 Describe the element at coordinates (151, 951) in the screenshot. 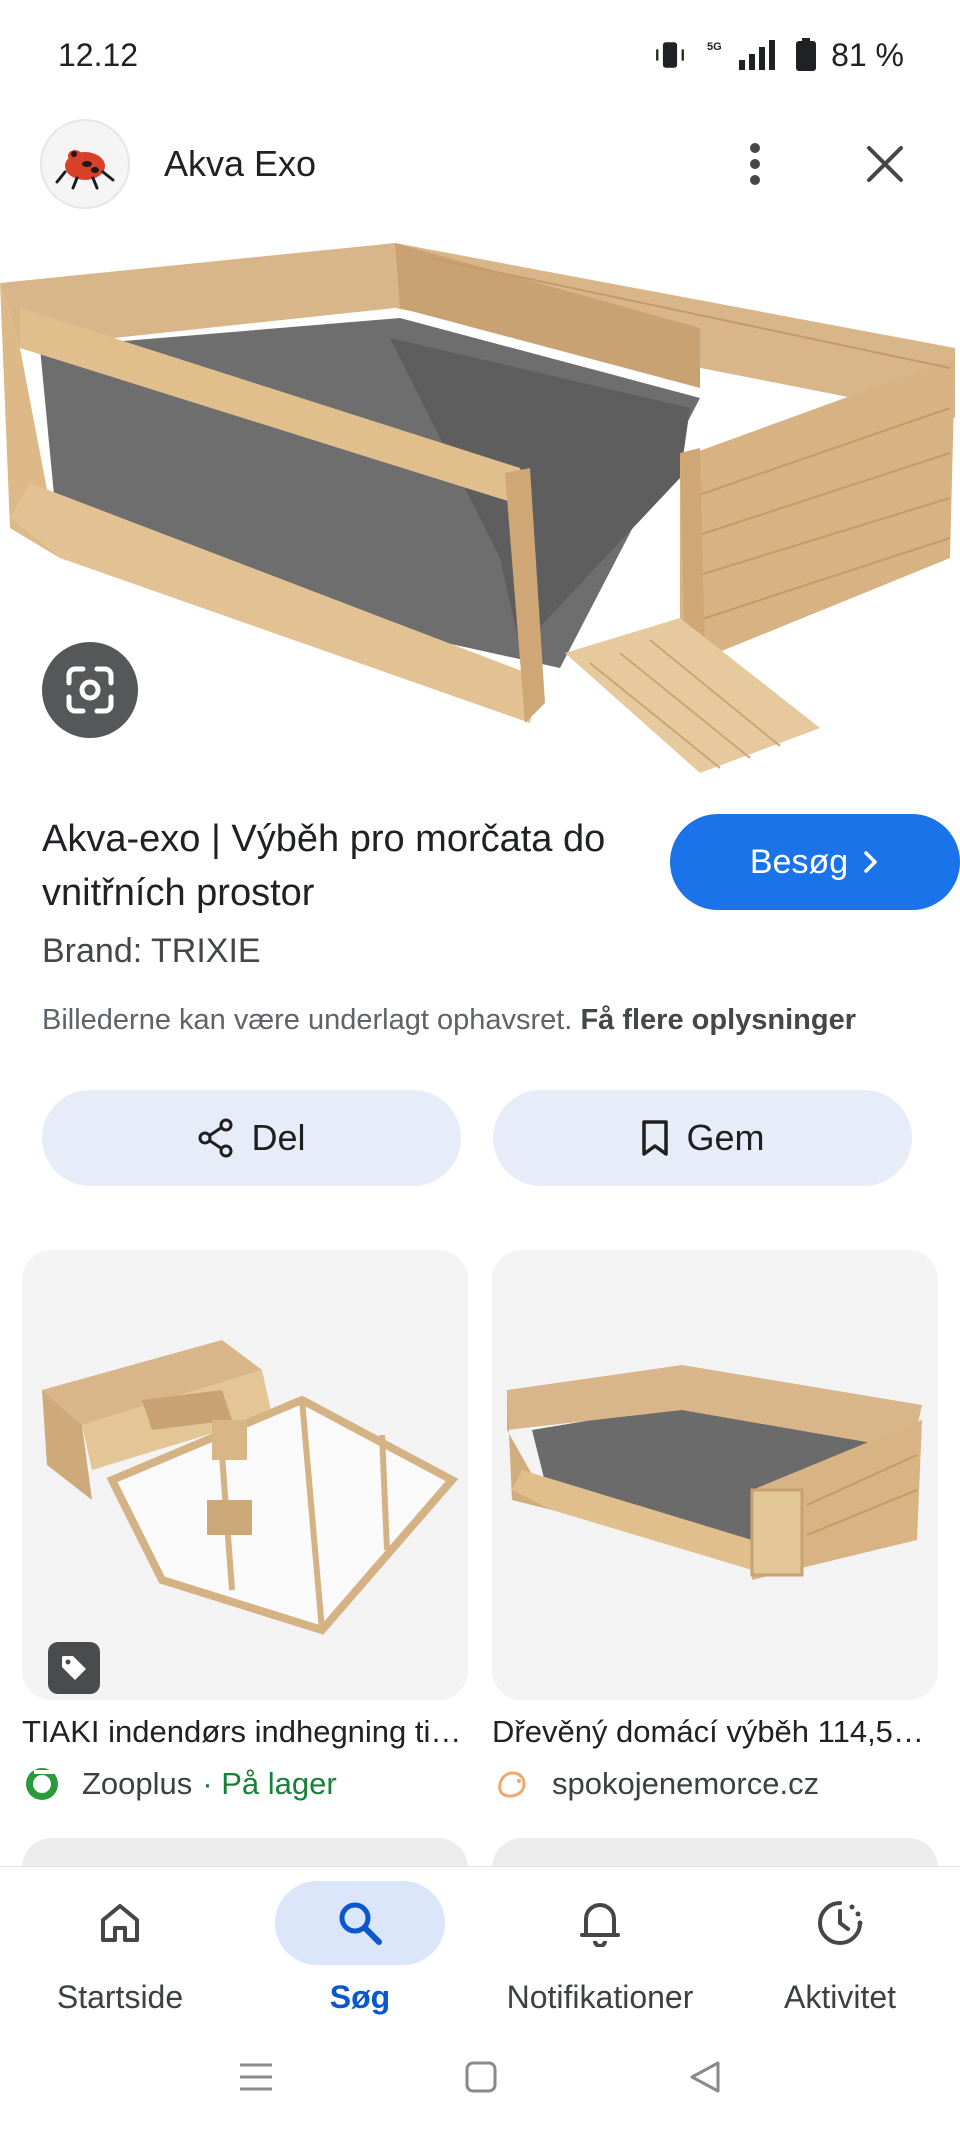

I see `brand-text: Brand: TRIXIE` at that location.